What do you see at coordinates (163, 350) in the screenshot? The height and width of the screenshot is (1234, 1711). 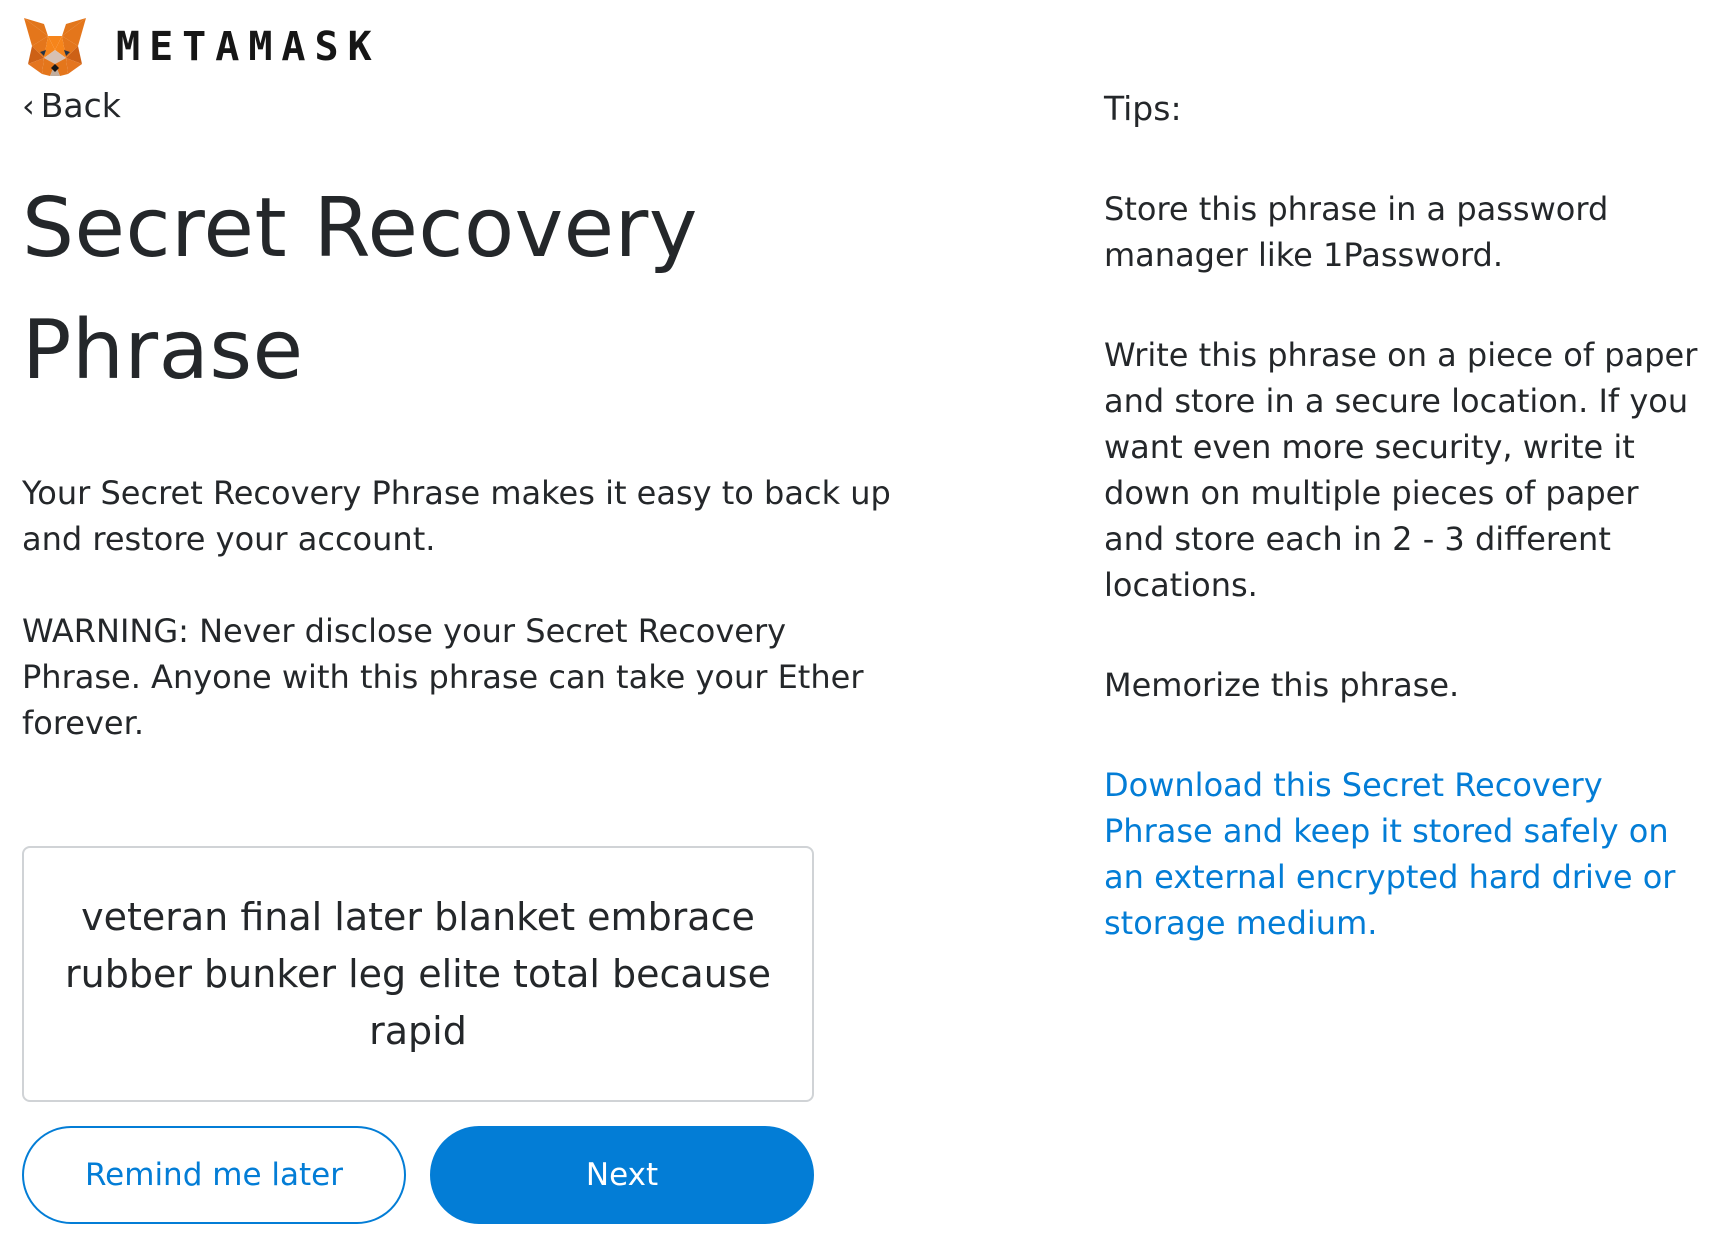 I see `page-title-line2: Phrase` at bounding box center [163, 350].